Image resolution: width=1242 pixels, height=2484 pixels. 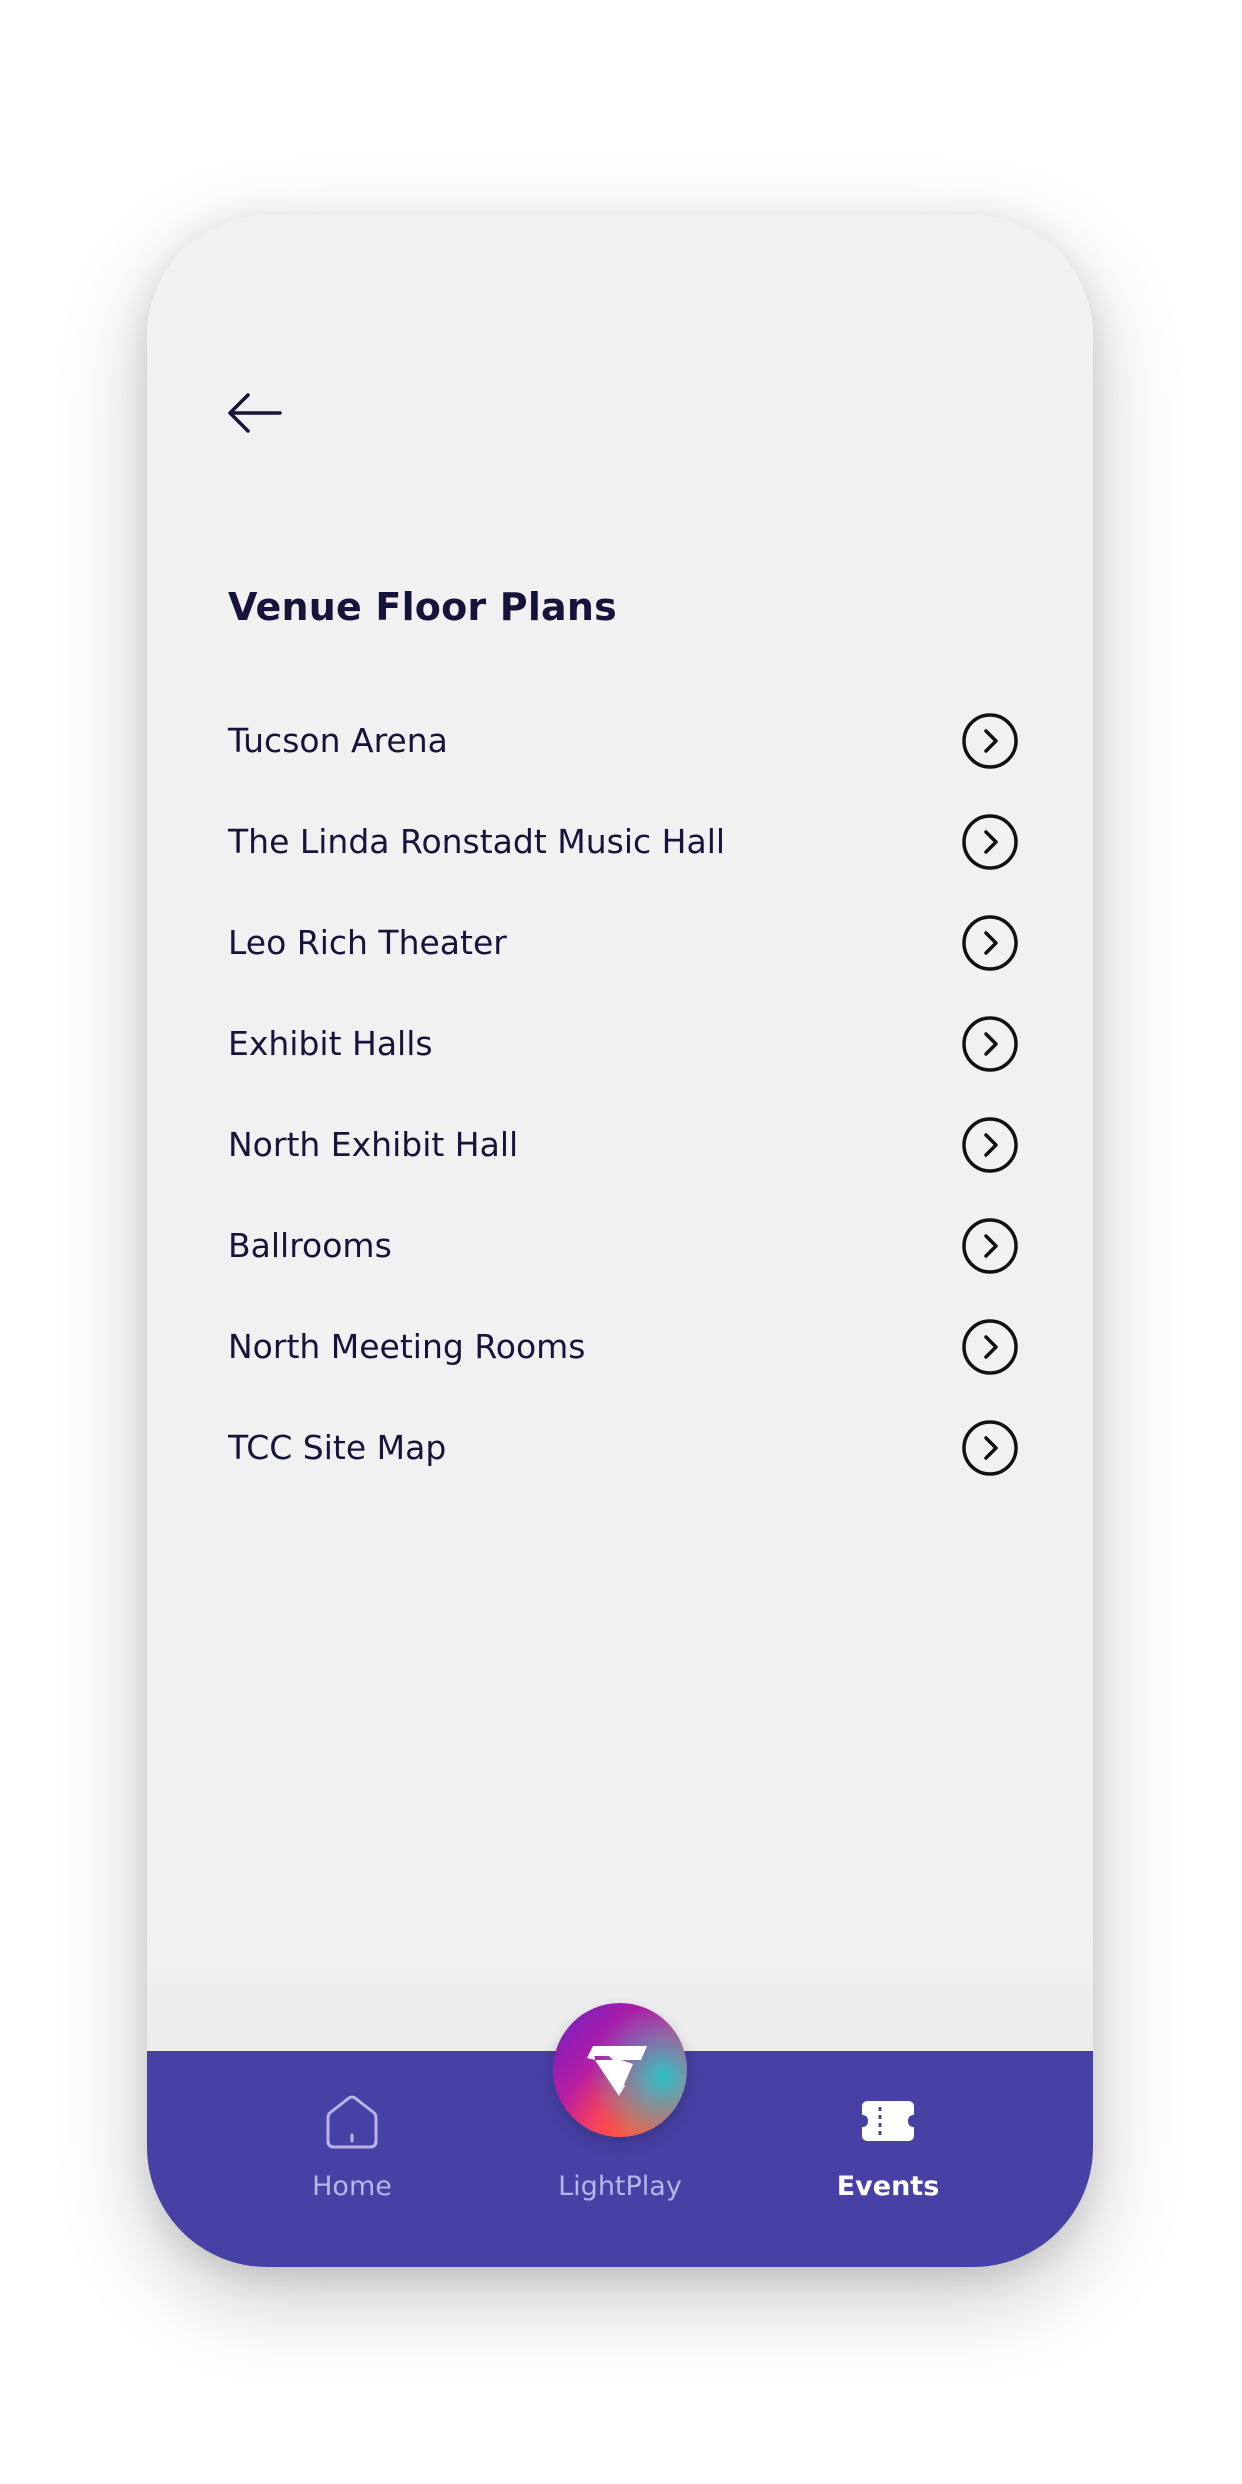 What do you see at coordinates (623, 1447) in the screenshot?
I see `venue-item-tcc-site-map: TCC Site Map` at bounding box center [623, 1447].